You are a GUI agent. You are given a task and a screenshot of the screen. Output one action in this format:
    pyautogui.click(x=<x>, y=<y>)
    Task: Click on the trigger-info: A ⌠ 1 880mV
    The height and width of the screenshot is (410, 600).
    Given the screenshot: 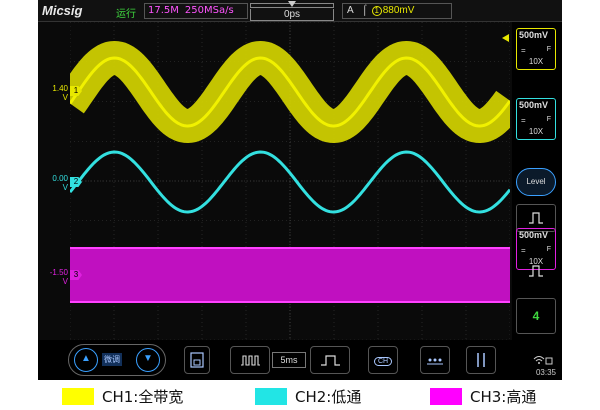 What is the action you would take?
    pyautogui.click(x=397, y=11)
    